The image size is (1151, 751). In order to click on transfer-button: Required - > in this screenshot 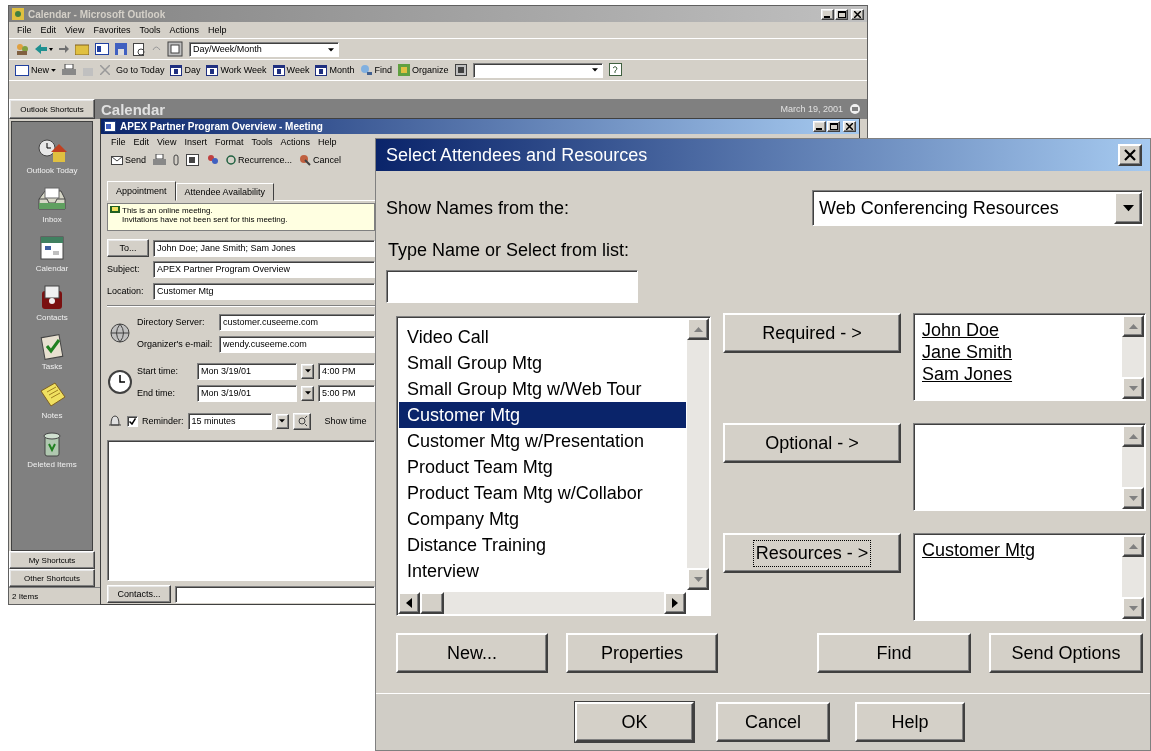, I will do `click(812, 333)`.